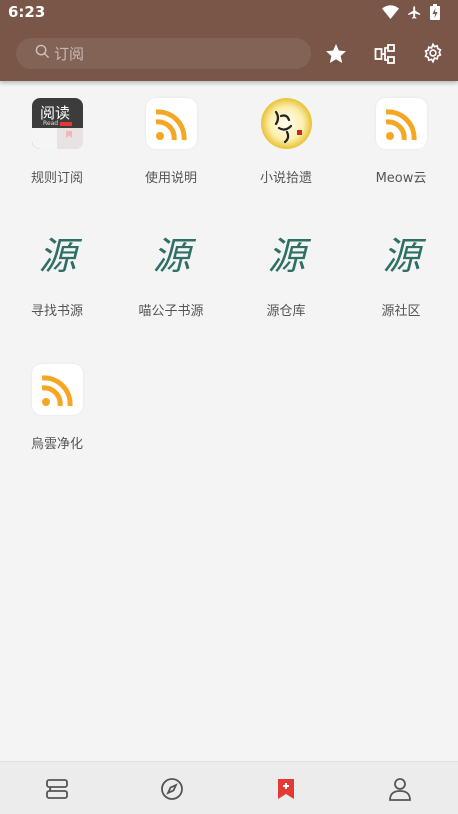  Describe the element at coordinates (285, 178) in the screenshot. I see `subscription-label: 小说拾遗` at that location.